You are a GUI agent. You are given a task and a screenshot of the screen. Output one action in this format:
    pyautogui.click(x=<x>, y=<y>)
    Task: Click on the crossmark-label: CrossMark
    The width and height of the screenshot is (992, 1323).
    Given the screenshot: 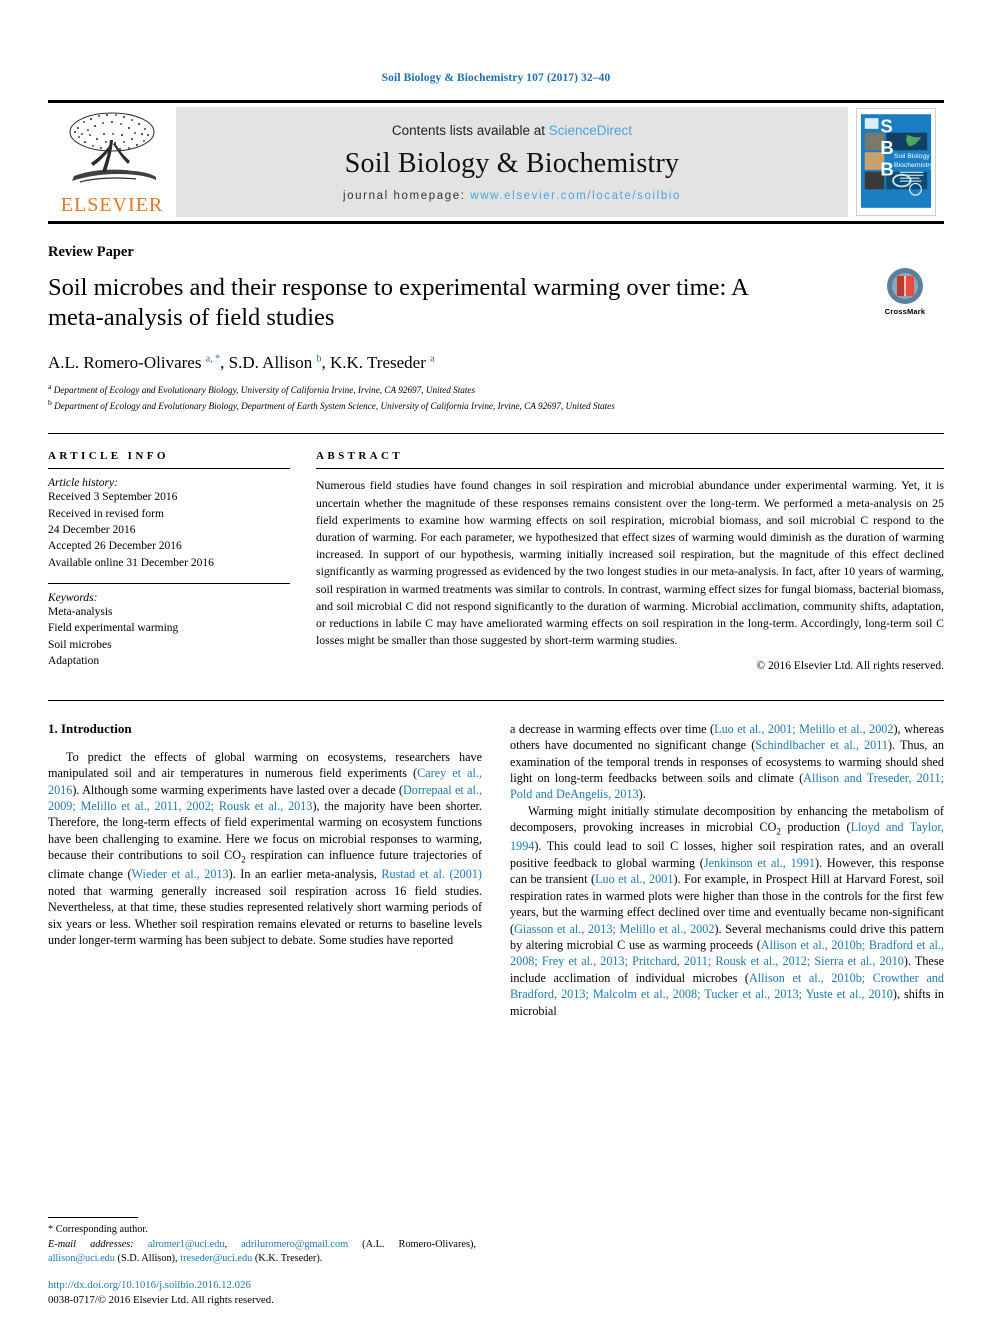 What is the action you would take?
    pyautogui.click(x=905, y=311)
    